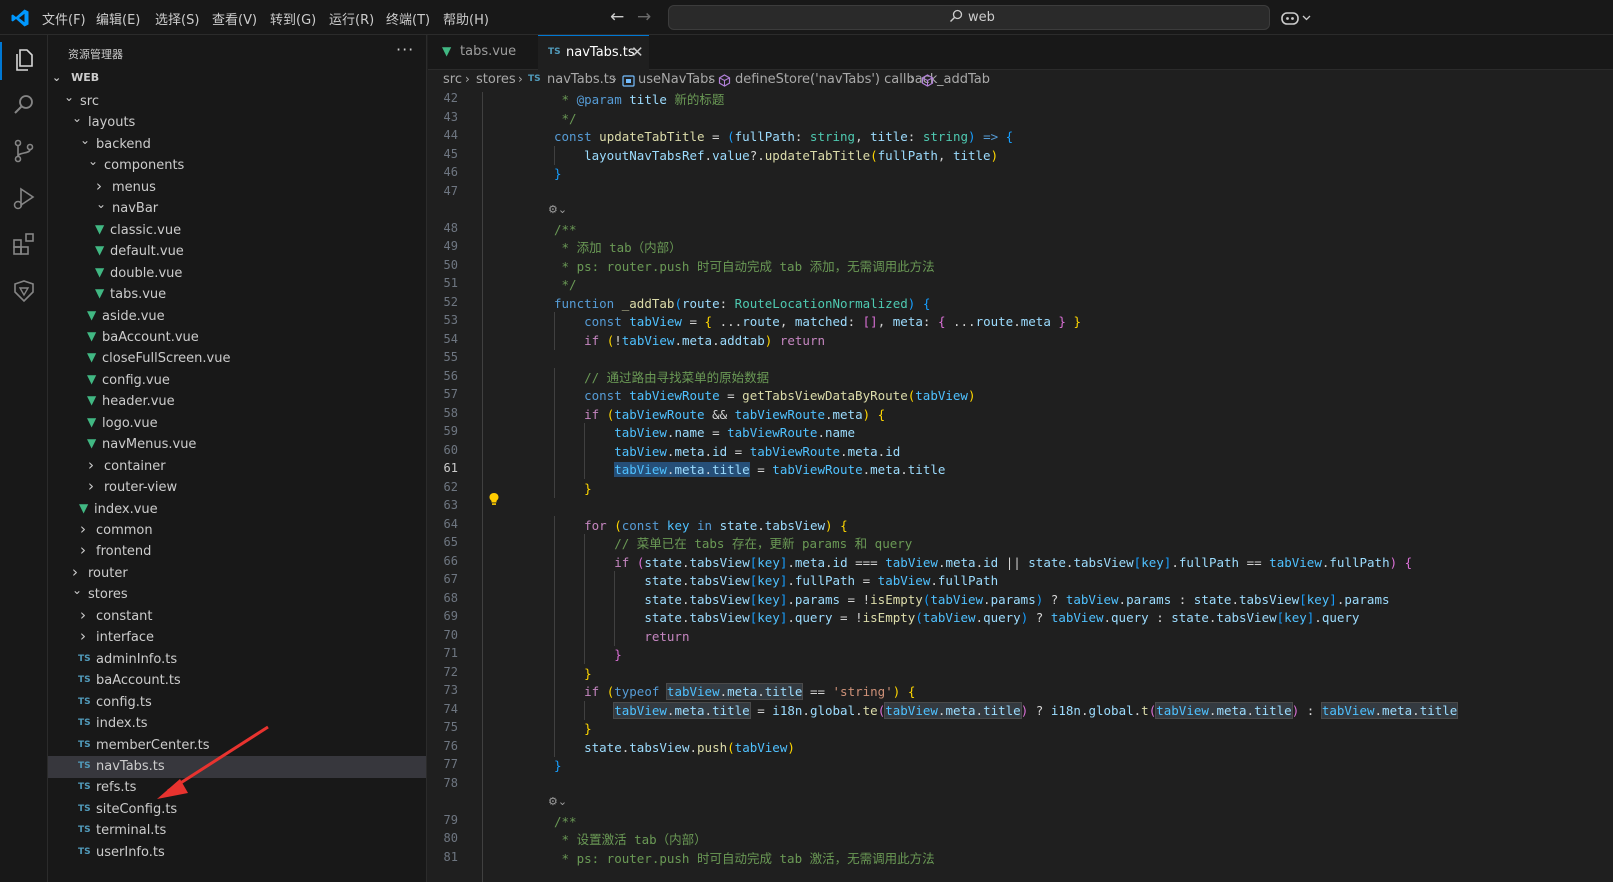 This screenshot has width=1613, height=882. I want to click on back-arrow-icon: ←, so click(617, 17).